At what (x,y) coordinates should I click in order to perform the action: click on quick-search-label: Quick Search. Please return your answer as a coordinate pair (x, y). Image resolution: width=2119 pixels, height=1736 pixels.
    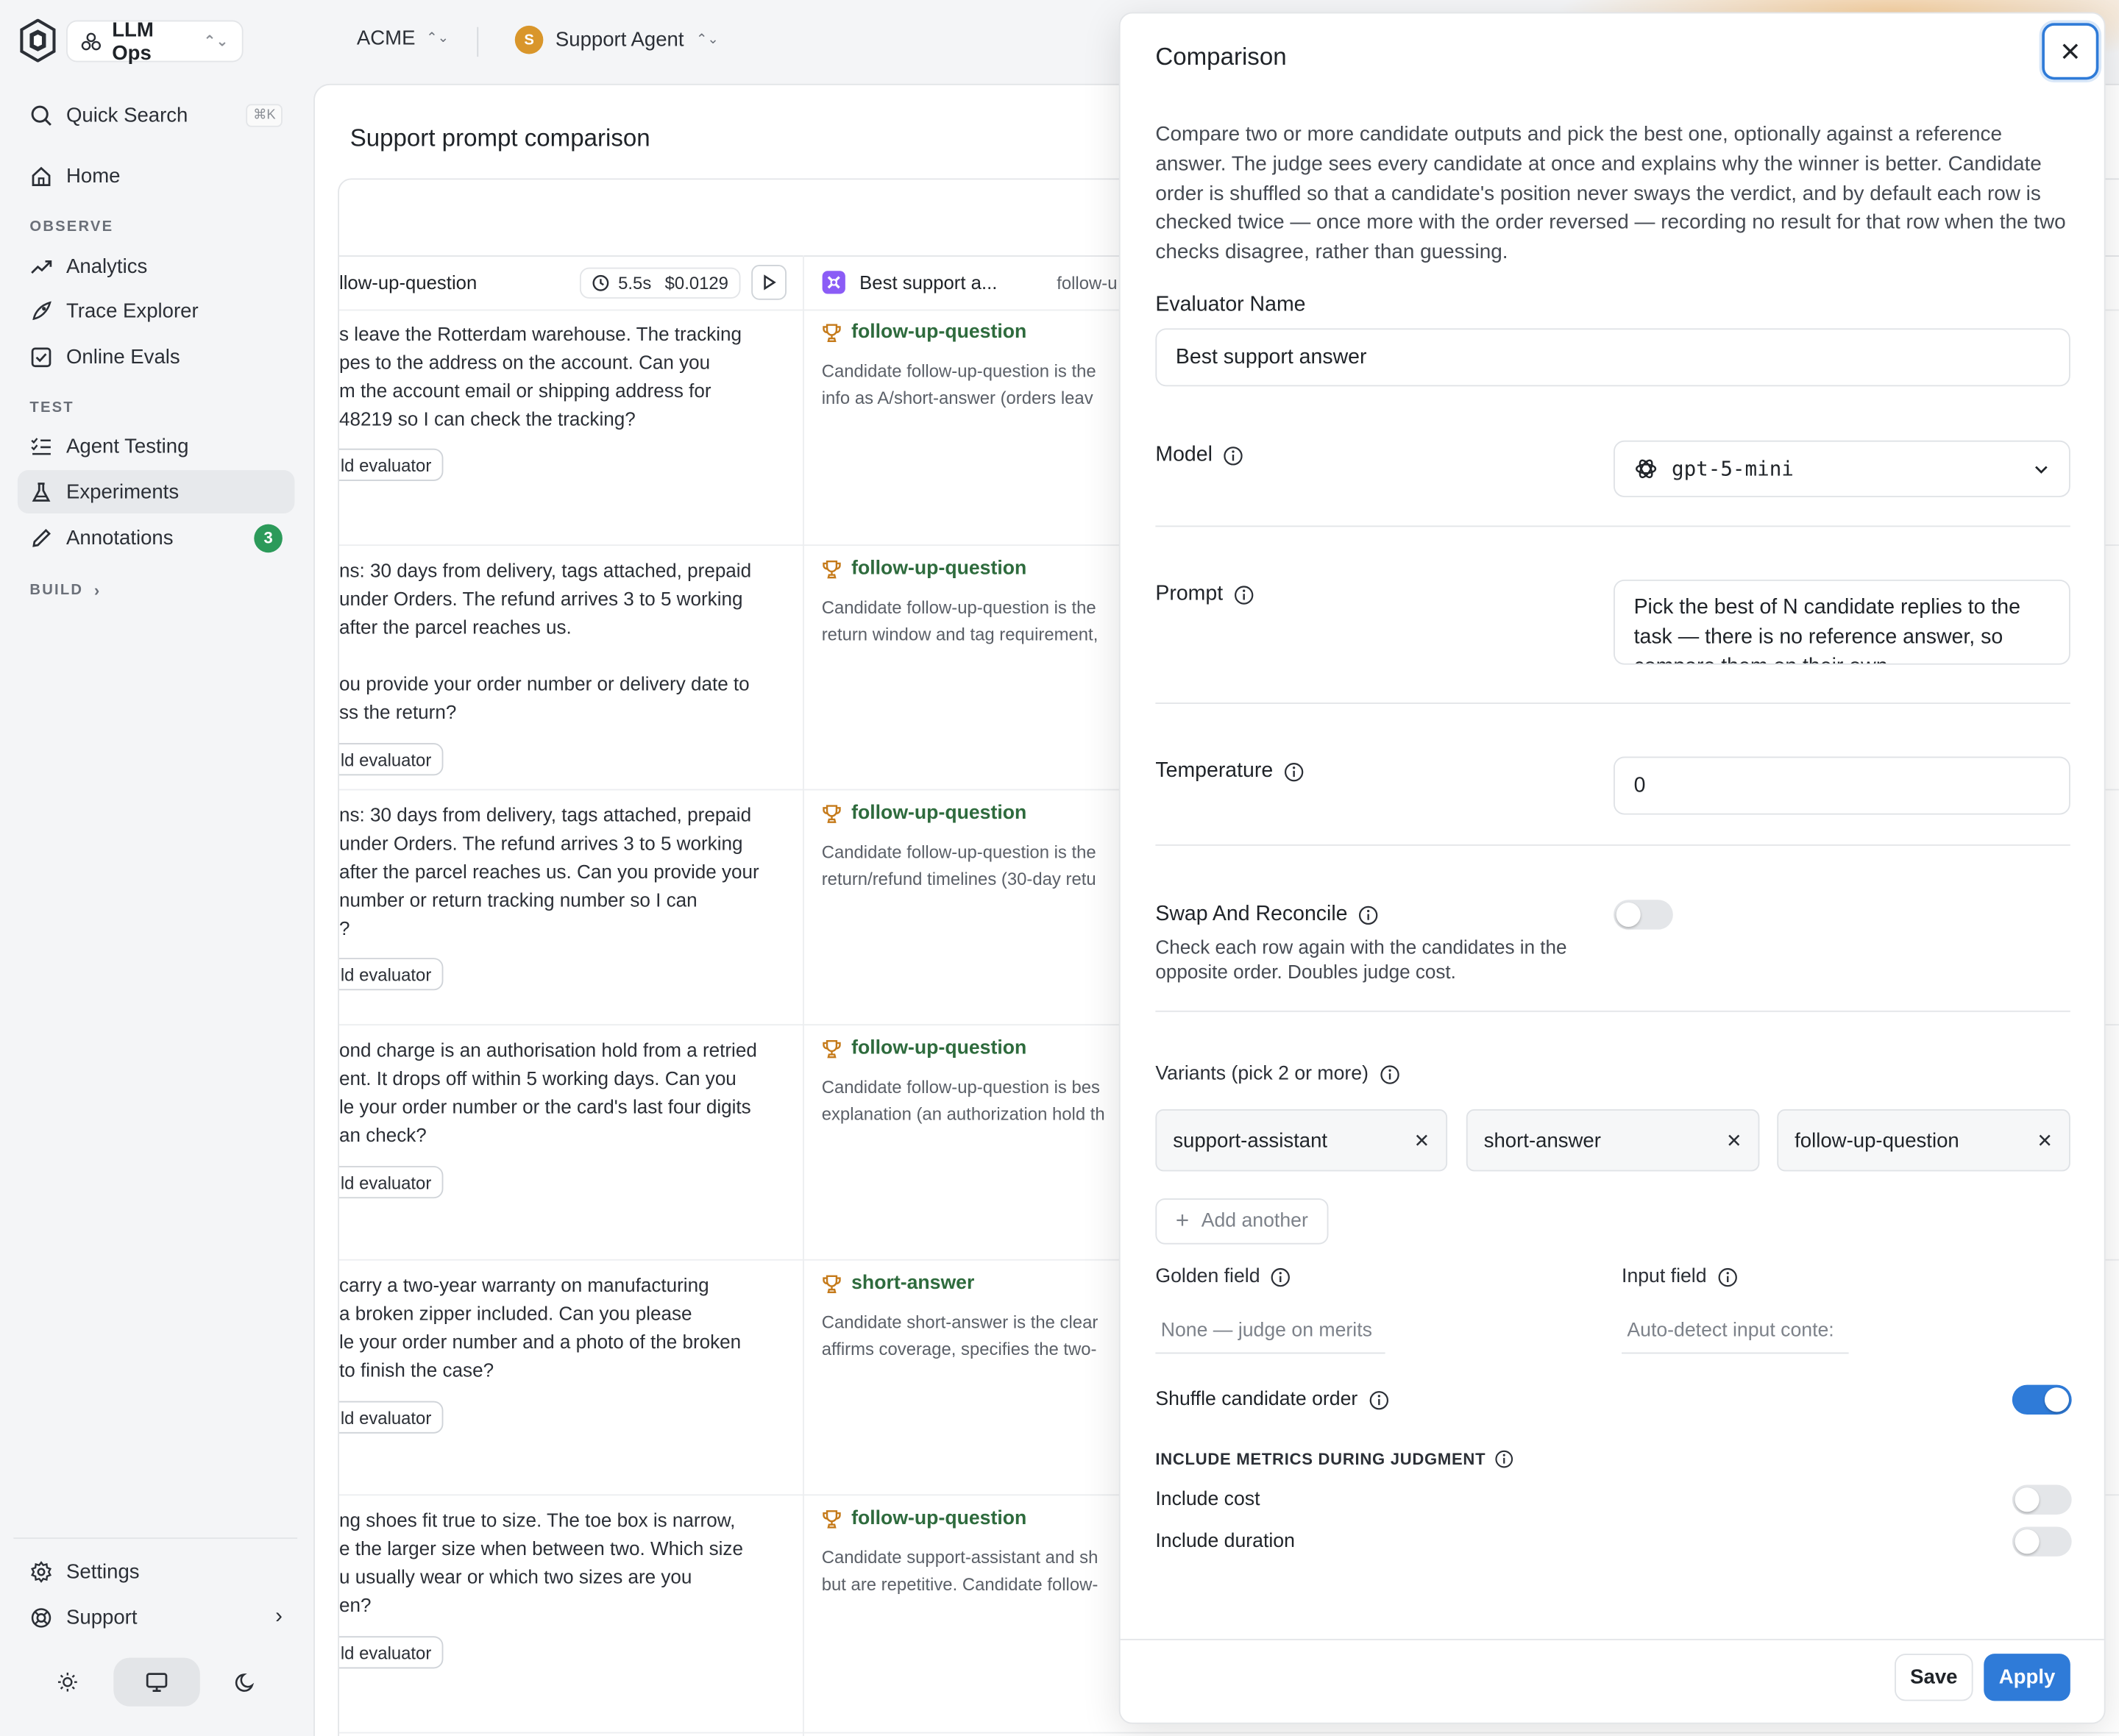
    Looking at the image, I should click on (127, 115).